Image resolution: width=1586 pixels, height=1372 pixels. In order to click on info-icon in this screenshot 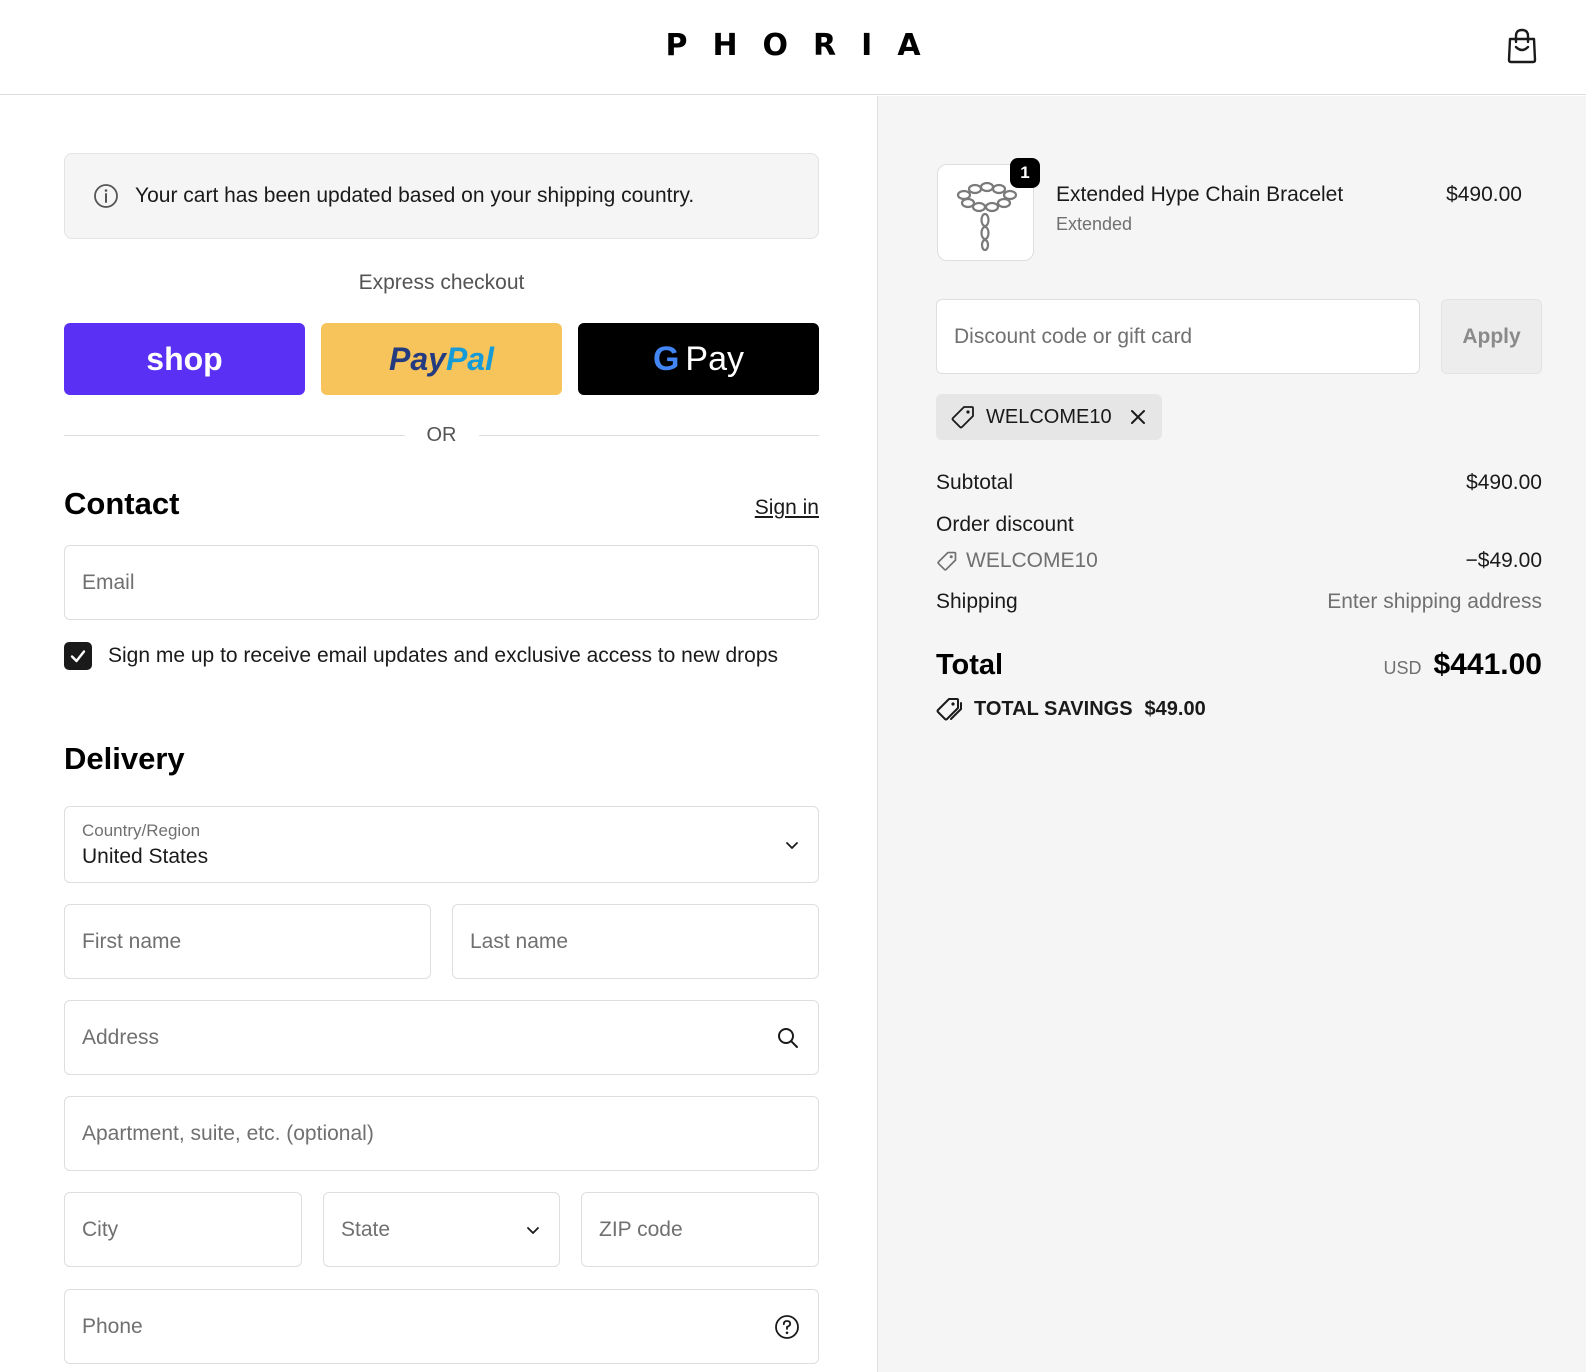, I will do `click(106, 196)`.